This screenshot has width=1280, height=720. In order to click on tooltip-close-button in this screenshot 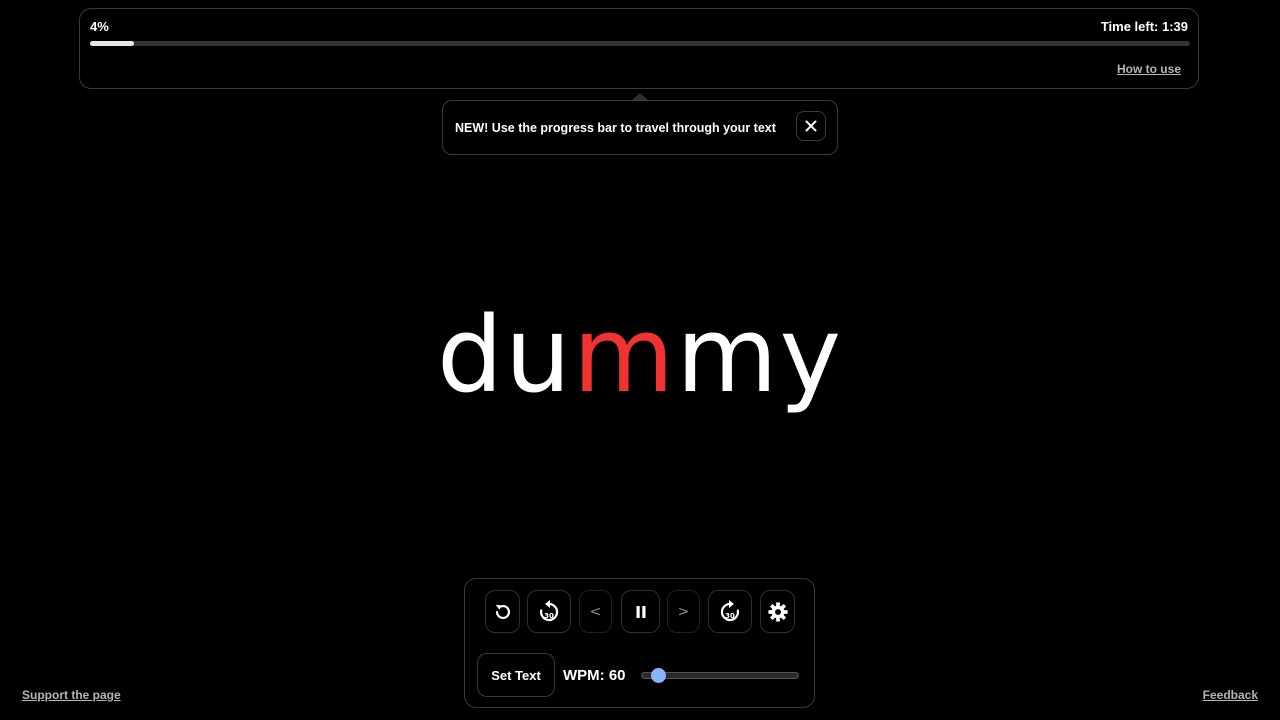, I will do `click(811, 126)`.